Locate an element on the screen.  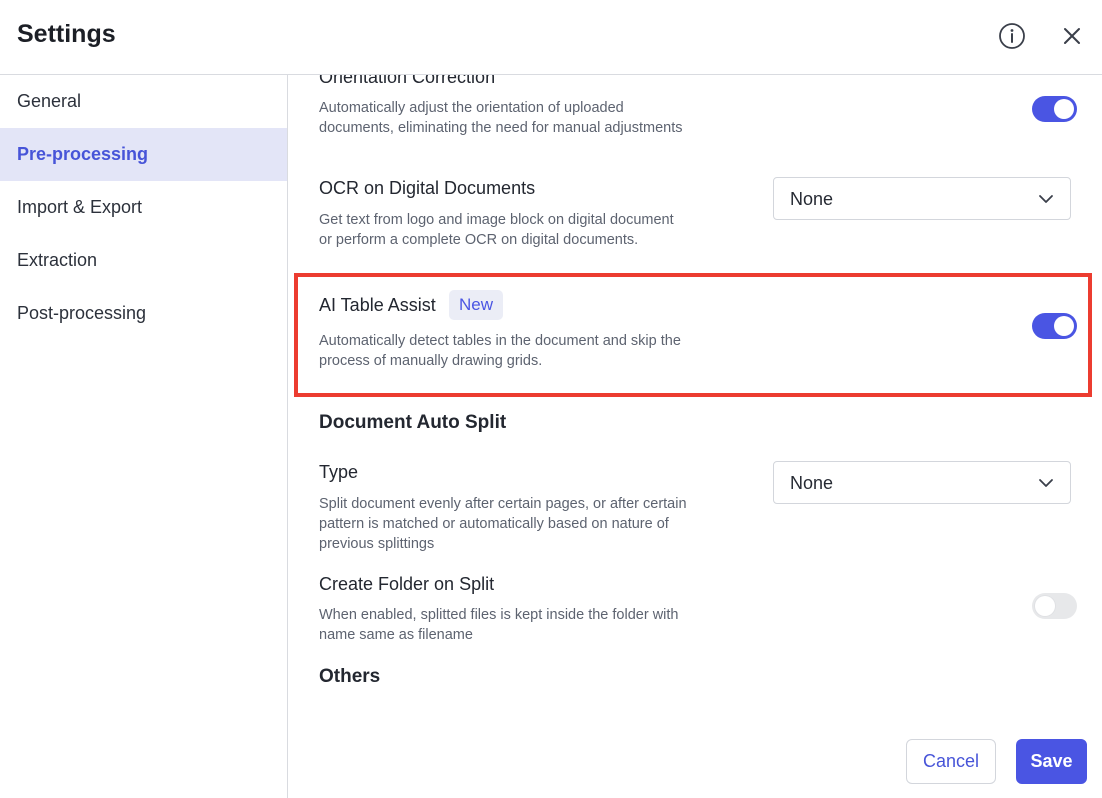
orientation-correction-title: Orientation Correction is located at coordinates (407, 81).